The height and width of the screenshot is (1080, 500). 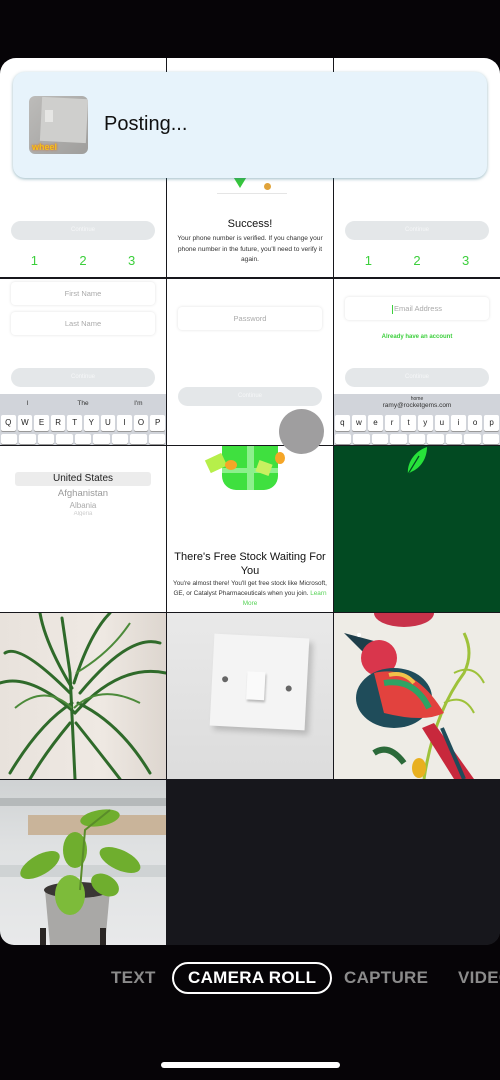 What do you see at coordinates (393, 309) in the screenshot?
I see `text-caret` at bounding box center [393, 309].